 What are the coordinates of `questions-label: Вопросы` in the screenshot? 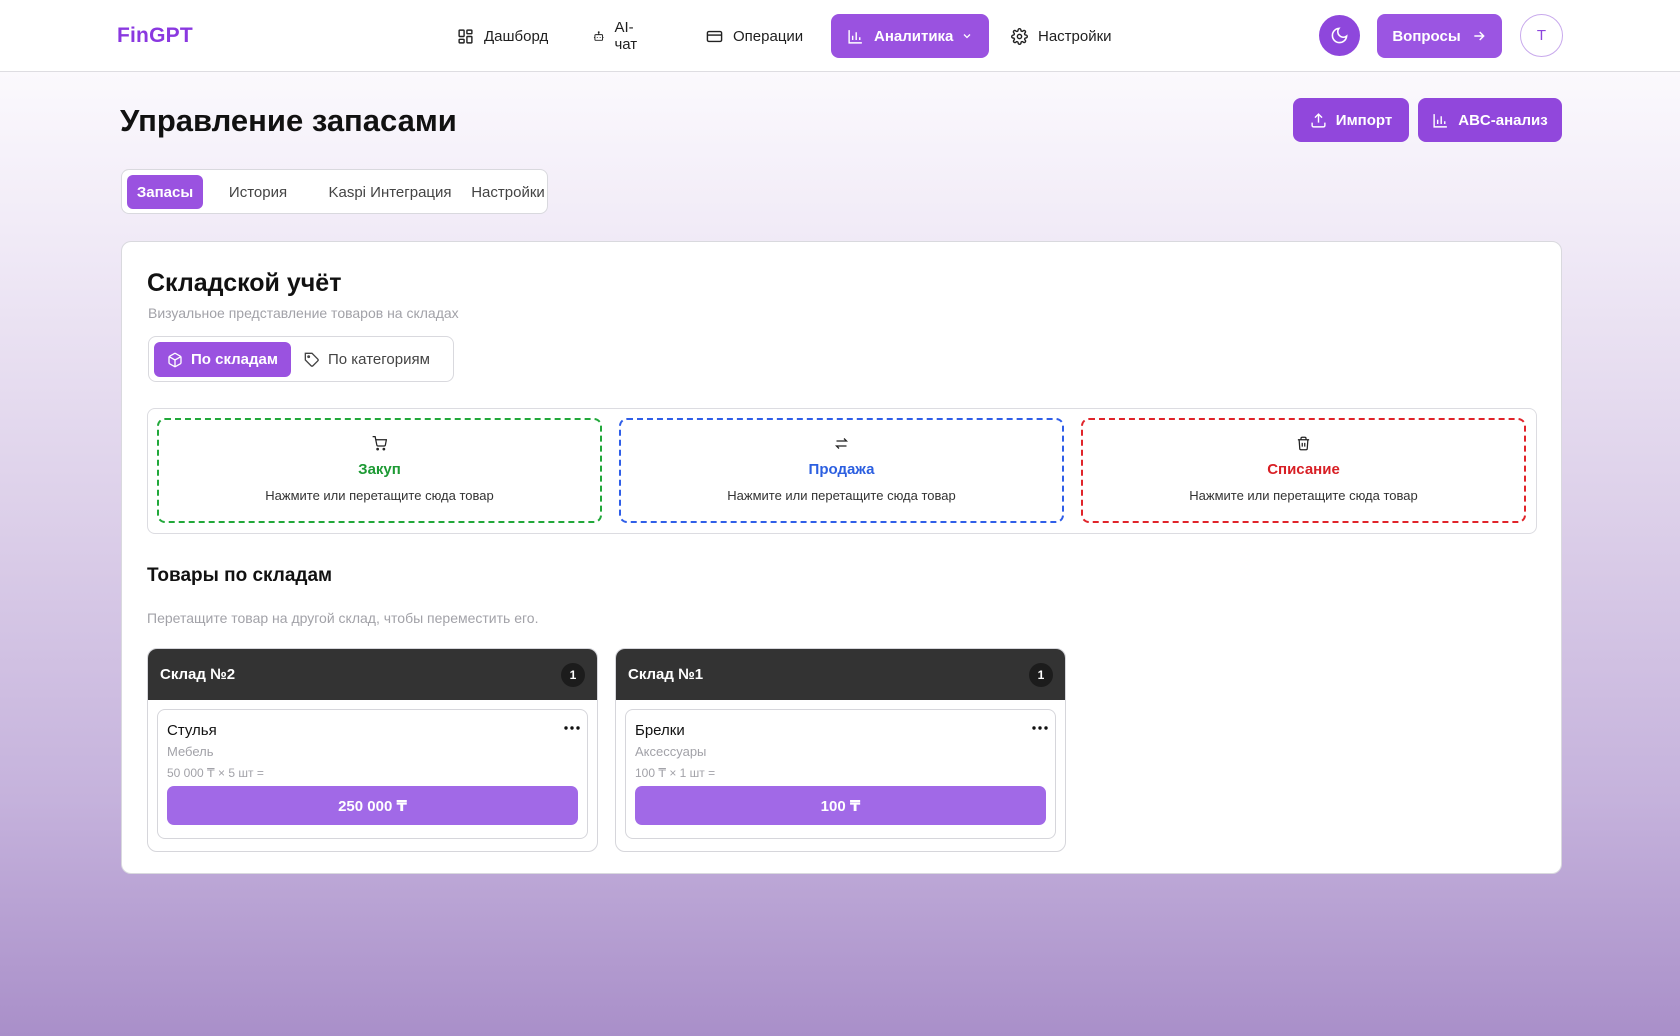 It's located at (1426, 36).